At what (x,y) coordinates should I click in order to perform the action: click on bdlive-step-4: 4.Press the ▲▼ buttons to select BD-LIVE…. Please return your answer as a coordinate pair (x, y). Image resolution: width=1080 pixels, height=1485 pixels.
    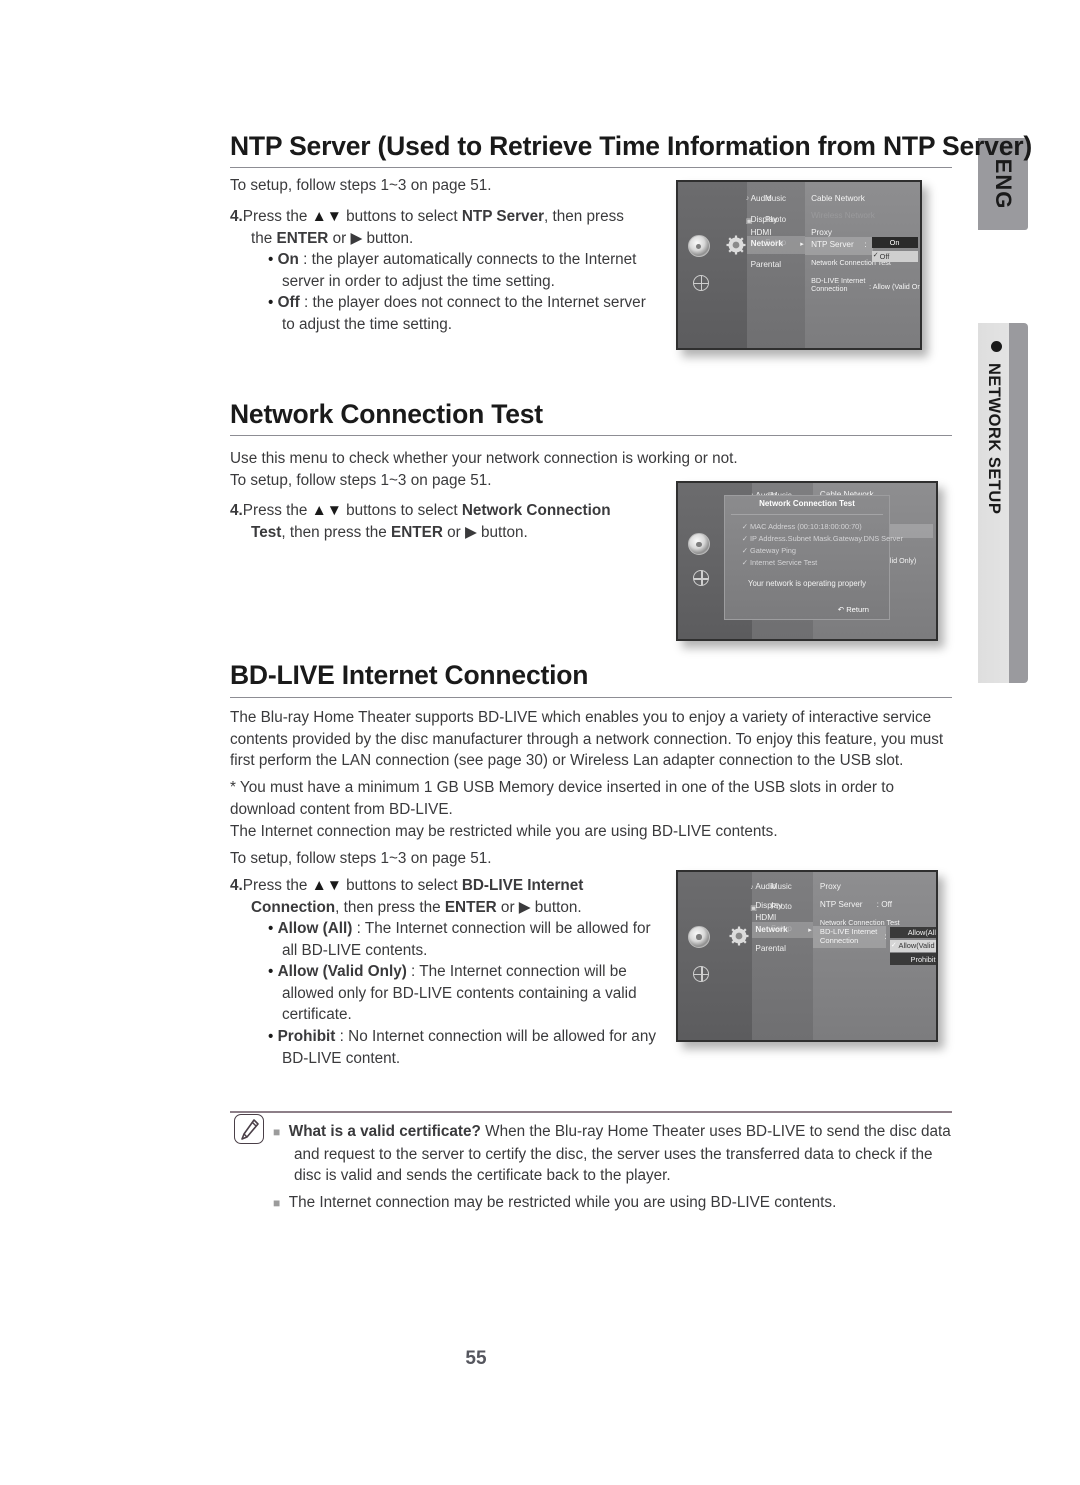
    Looking at the image, I should click on (432, 896).